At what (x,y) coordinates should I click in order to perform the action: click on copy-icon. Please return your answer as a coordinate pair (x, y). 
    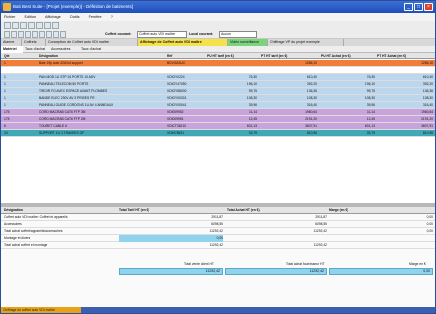
    Looking at the image, I should click on (47, 25).